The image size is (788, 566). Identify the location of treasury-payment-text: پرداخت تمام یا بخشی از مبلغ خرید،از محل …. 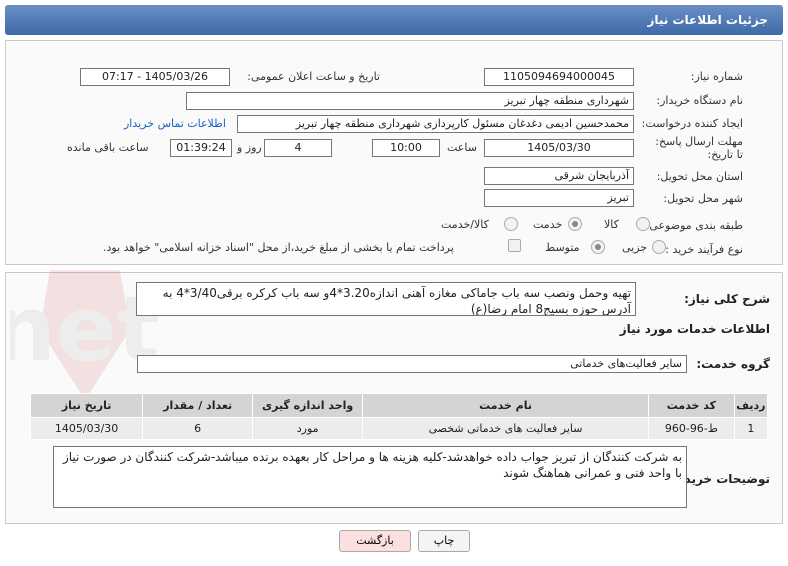
(278, 247).